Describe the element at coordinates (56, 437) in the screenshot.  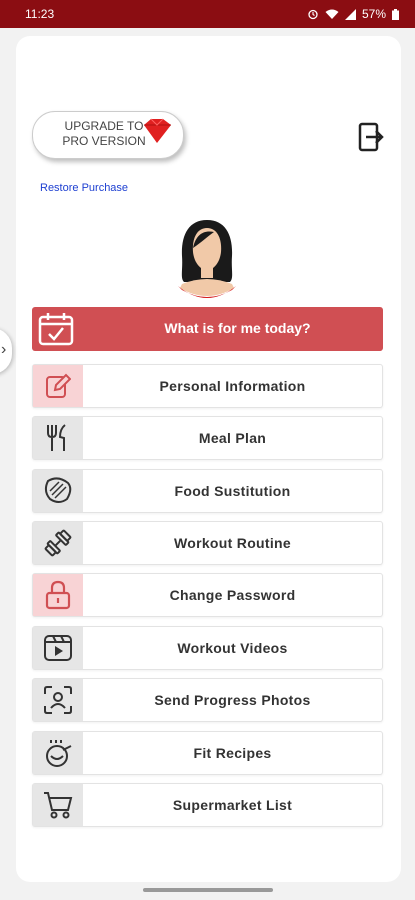
I see `fork-knife-icon` at that location.